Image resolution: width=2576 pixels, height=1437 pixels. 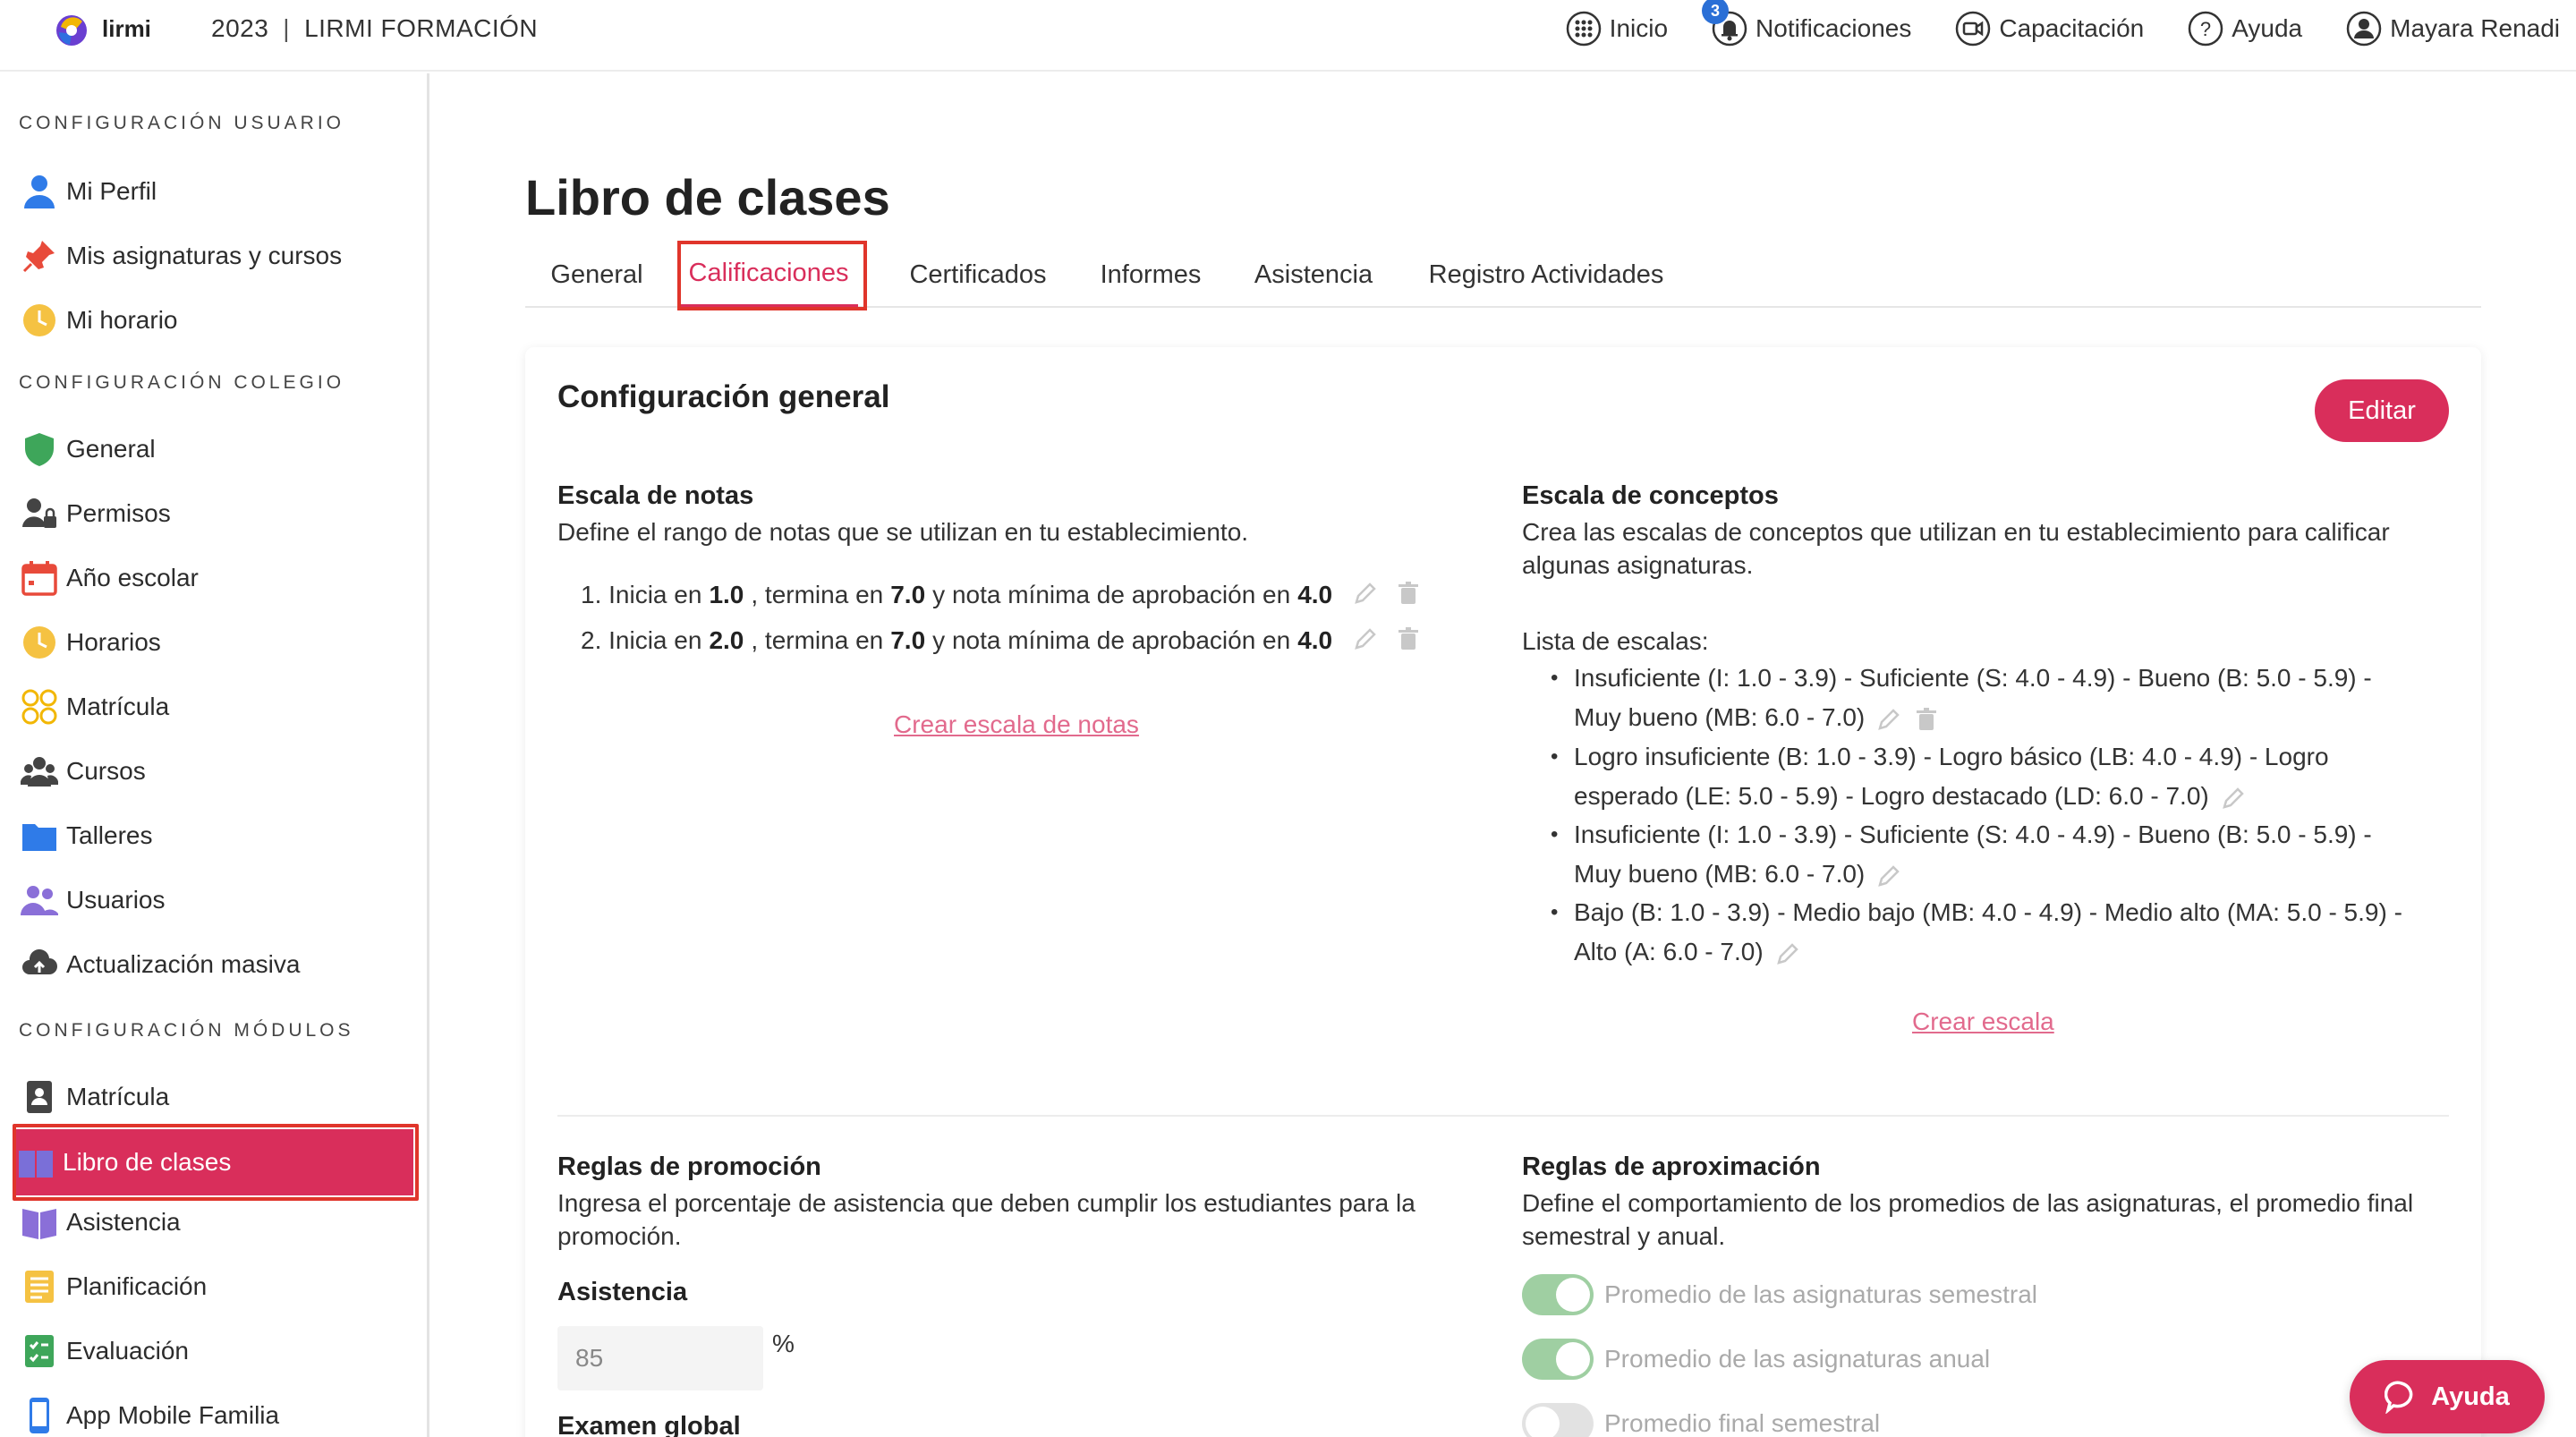 What do you see at coordinates (1558, 1359) in the screenshot?
I see `promedio-anual-toggle` at bounding box center [1558, 1359].